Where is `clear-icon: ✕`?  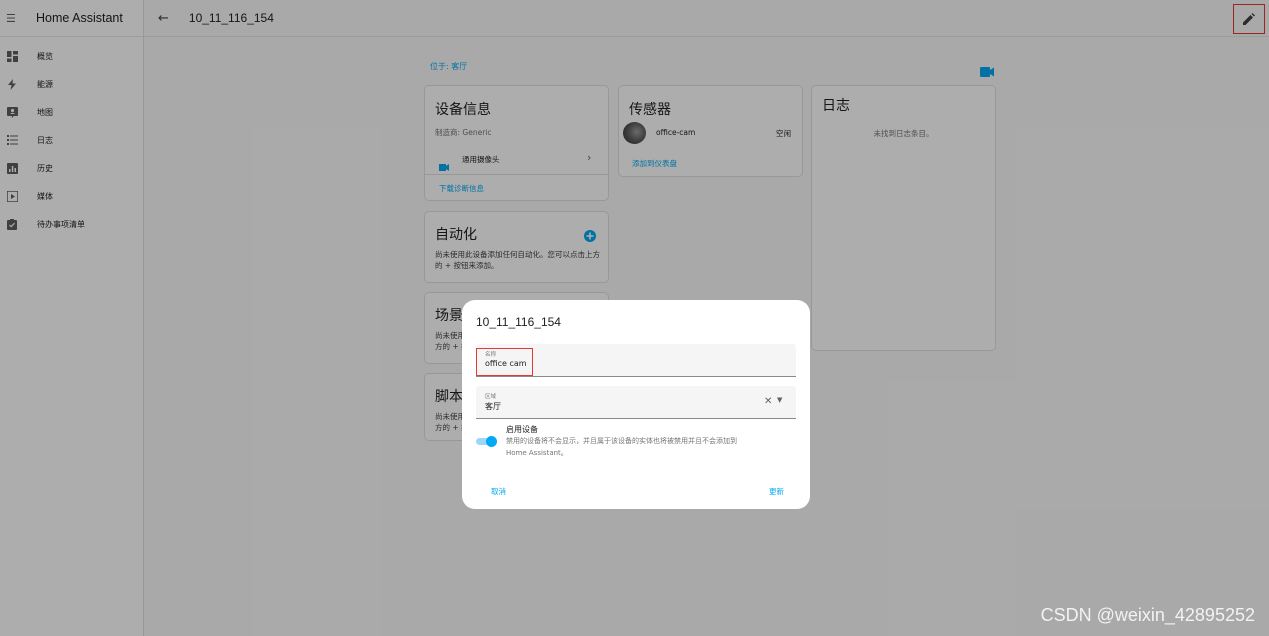
clear-icon: ✕ is located at coordinates (768, 401).